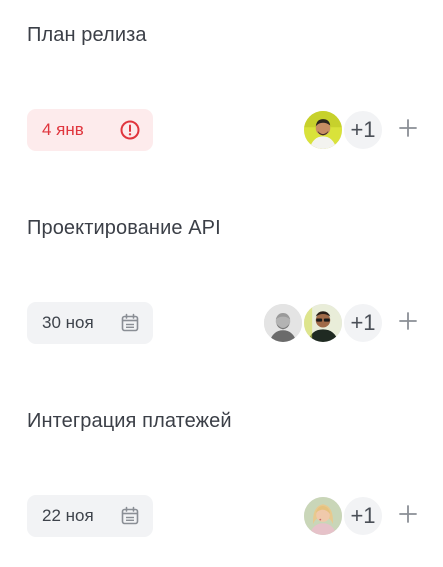 The width and height of the screenshot is (443, 567). I want to click on task-title: Проектирование API, so click(124, 228).